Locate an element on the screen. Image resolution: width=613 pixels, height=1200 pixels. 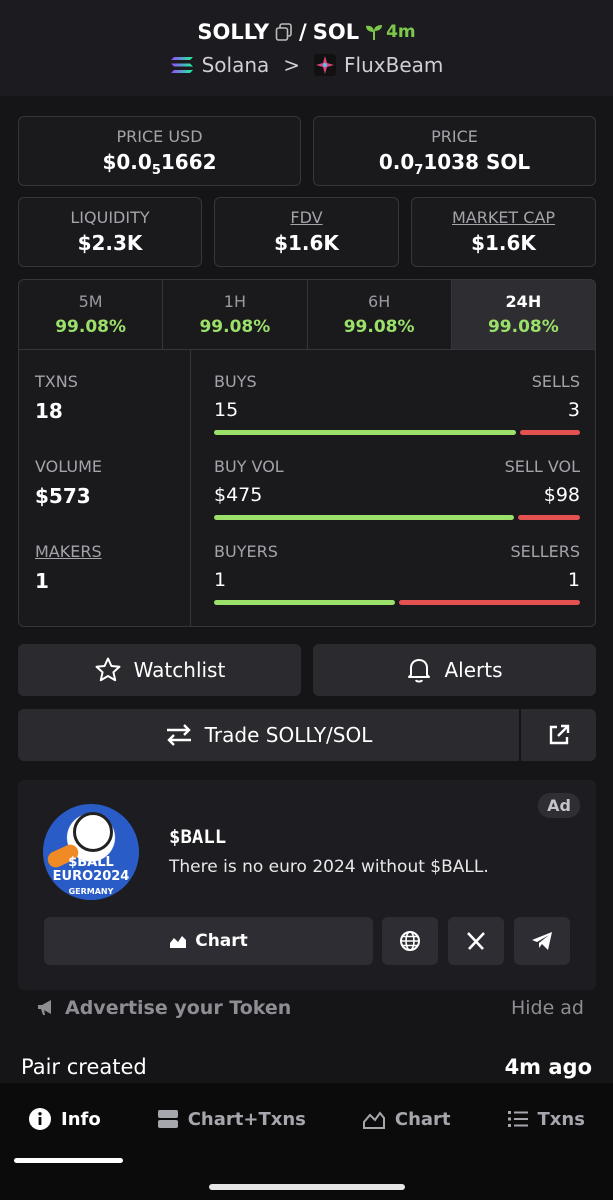
fdv-value: $1.6K is located at coordinates (306, 243).